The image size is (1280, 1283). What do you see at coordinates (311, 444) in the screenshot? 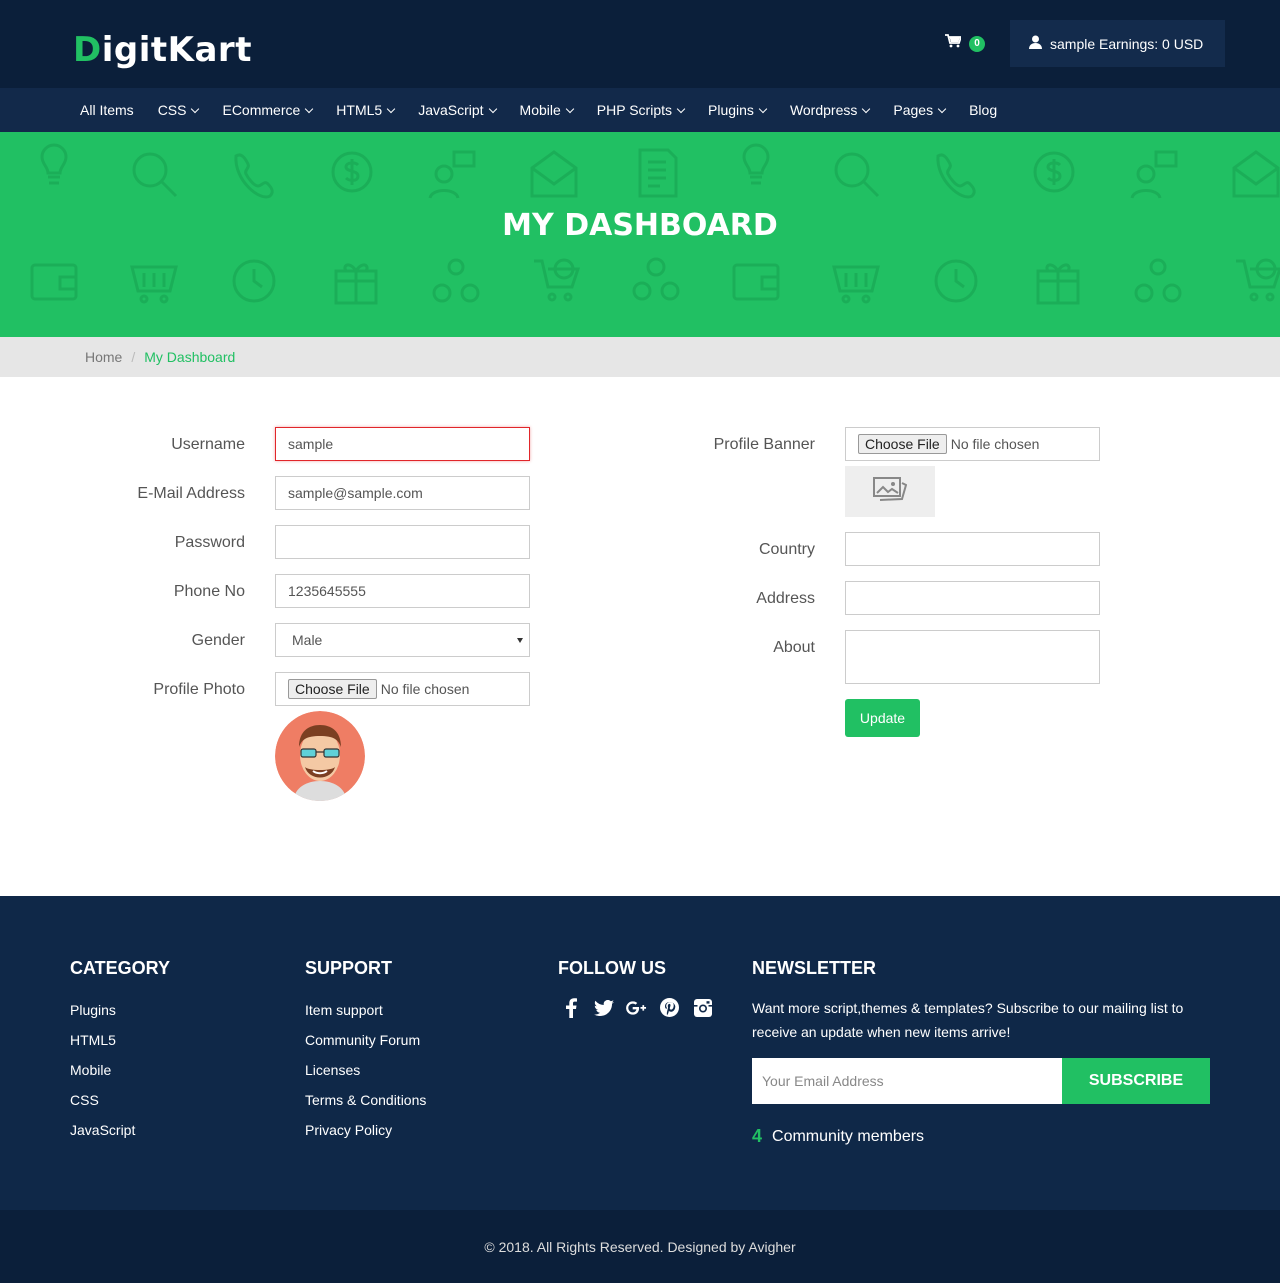
I see `username-value: sample` at bounding box center [311, 444].